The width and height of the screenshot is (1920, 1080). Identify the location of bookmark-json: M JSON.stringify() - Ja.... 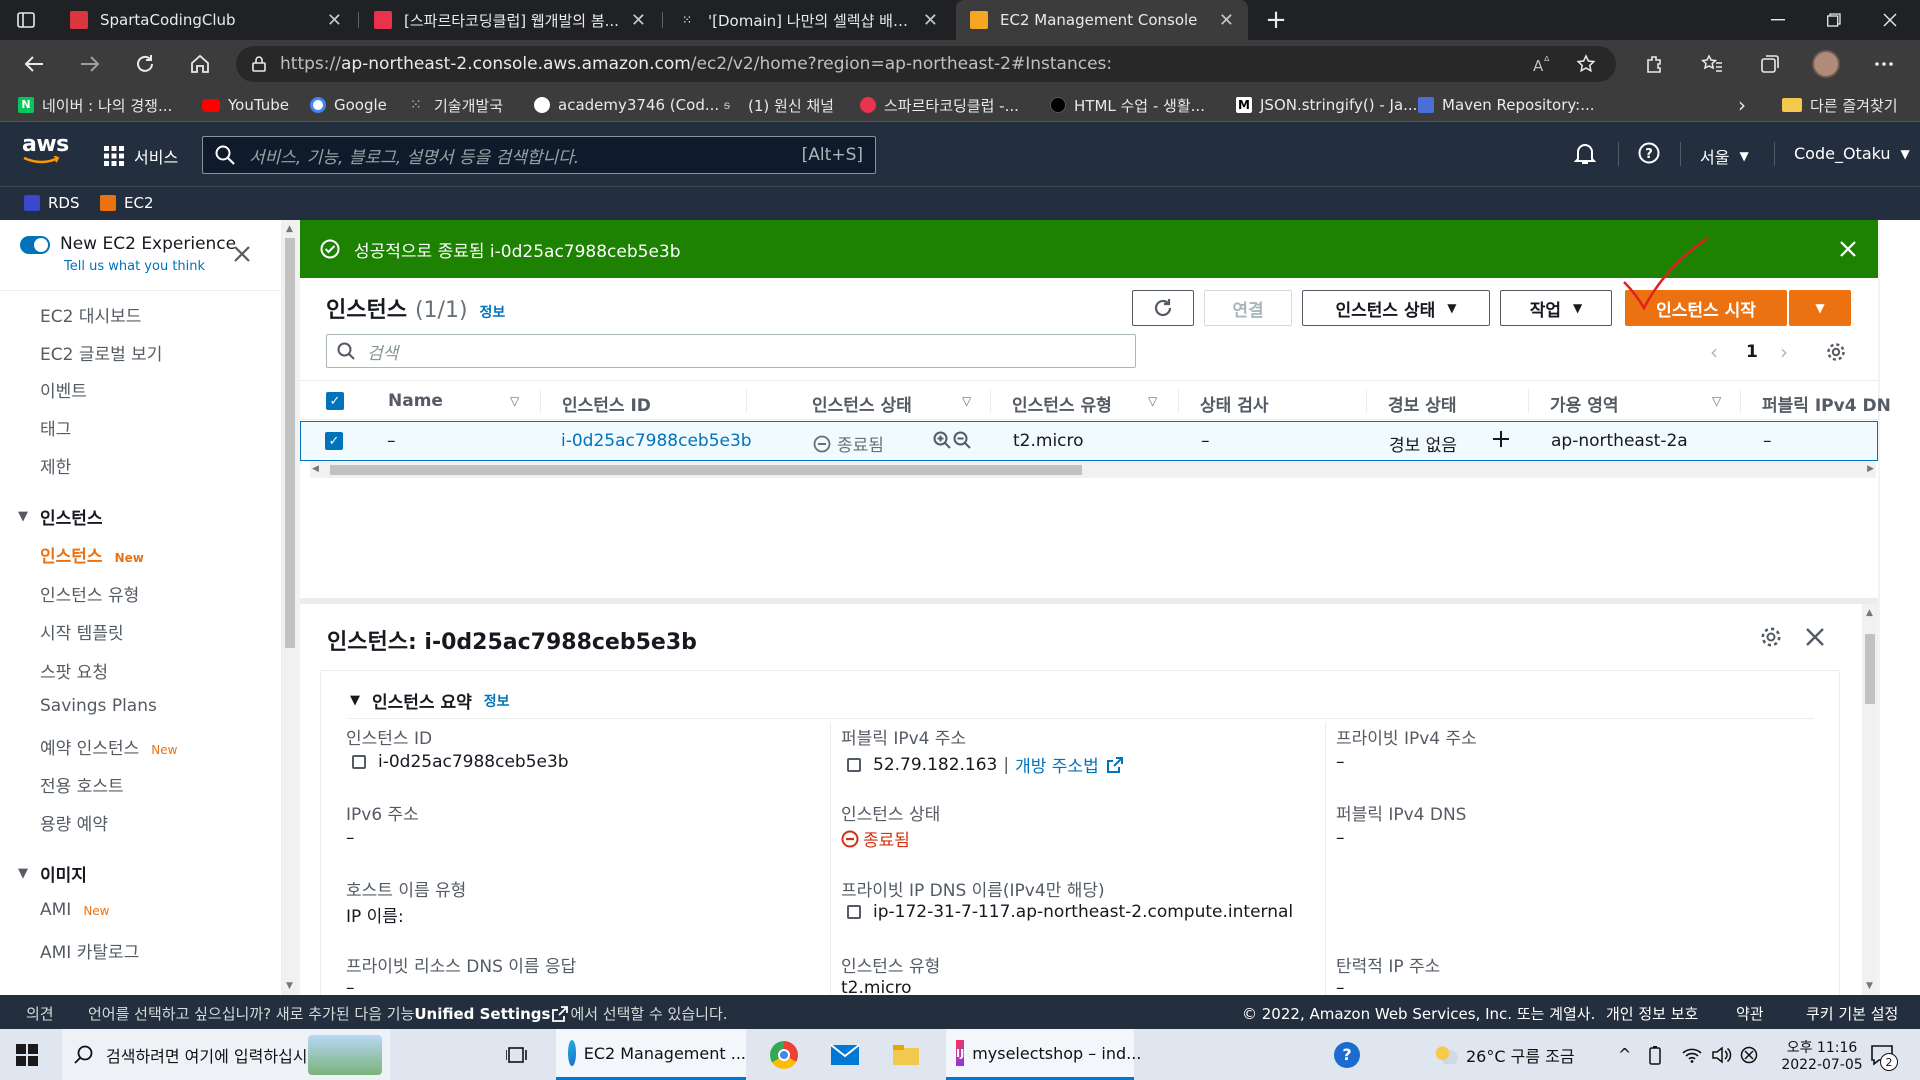
(1326, 105).